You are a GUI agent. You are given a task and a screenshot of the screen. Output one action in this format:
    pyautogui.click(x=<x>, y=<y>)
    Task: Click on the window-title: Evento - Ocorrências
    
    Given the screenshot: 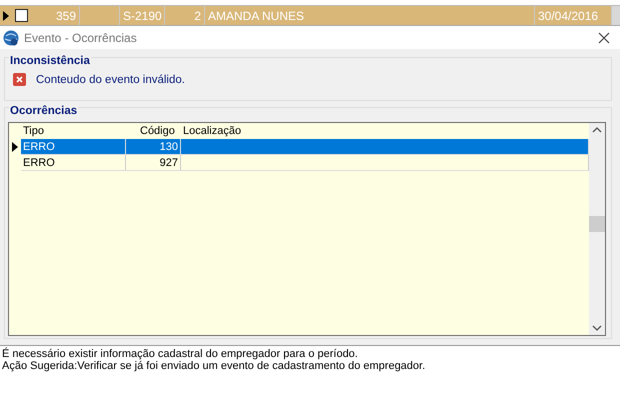 What is the action you would take?
    pyautogui.click(x=81, y=37)
    